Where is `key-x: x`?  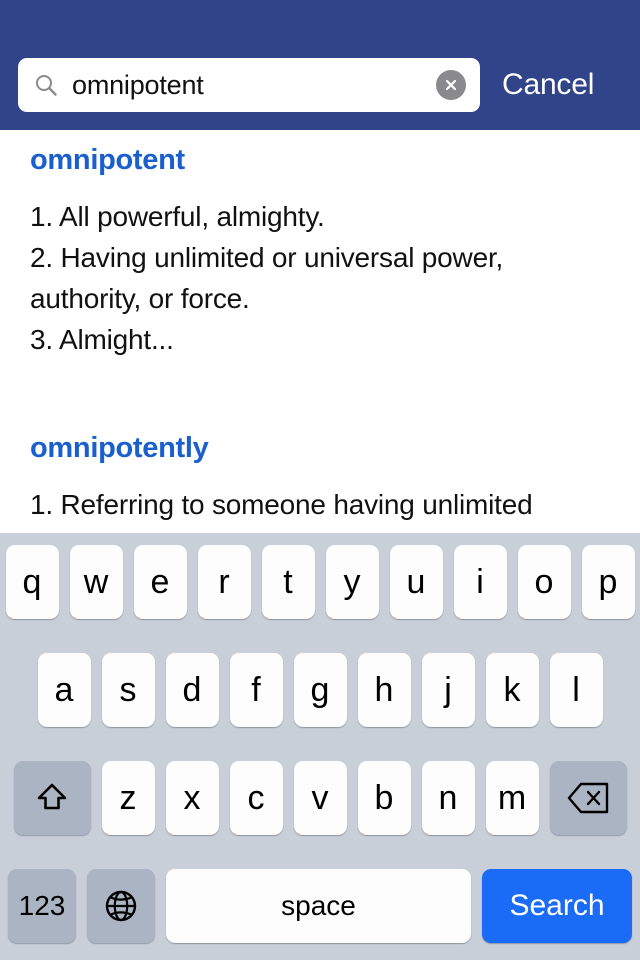 key-x: x is located at coordinates (192, 798).